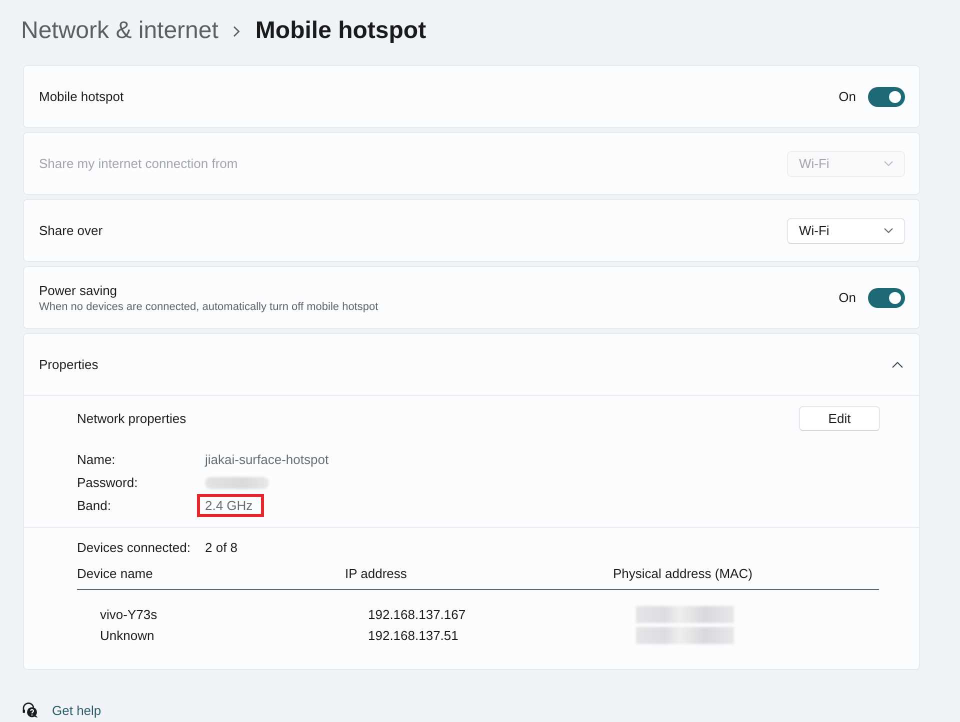 The image size is (960, 722). I want to click on chevron-up-icon, so click(897, 365).